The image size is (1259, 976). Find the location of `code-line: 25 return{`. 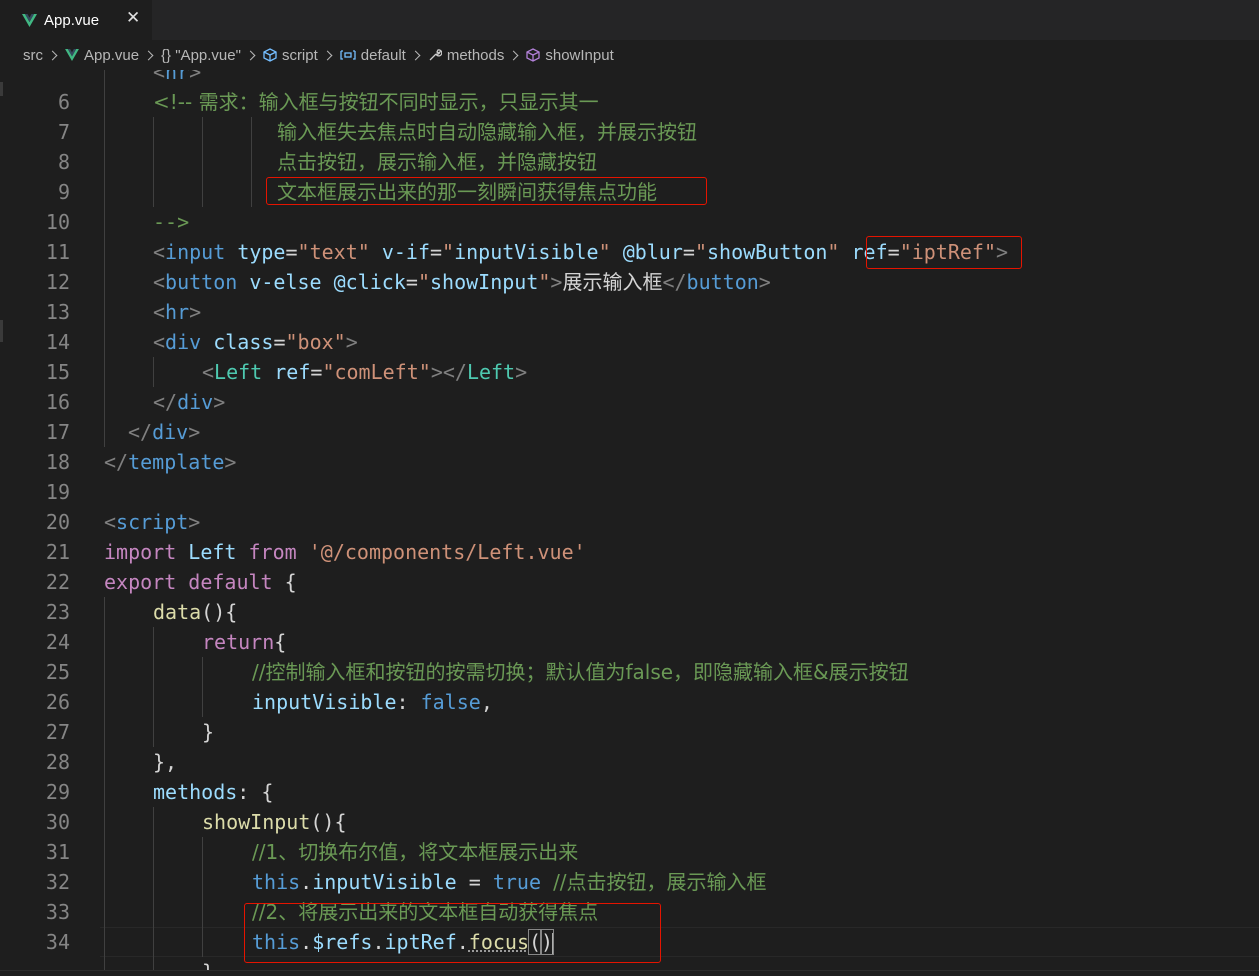

code-line: 25 return{ is located at coordinates (629, 655).